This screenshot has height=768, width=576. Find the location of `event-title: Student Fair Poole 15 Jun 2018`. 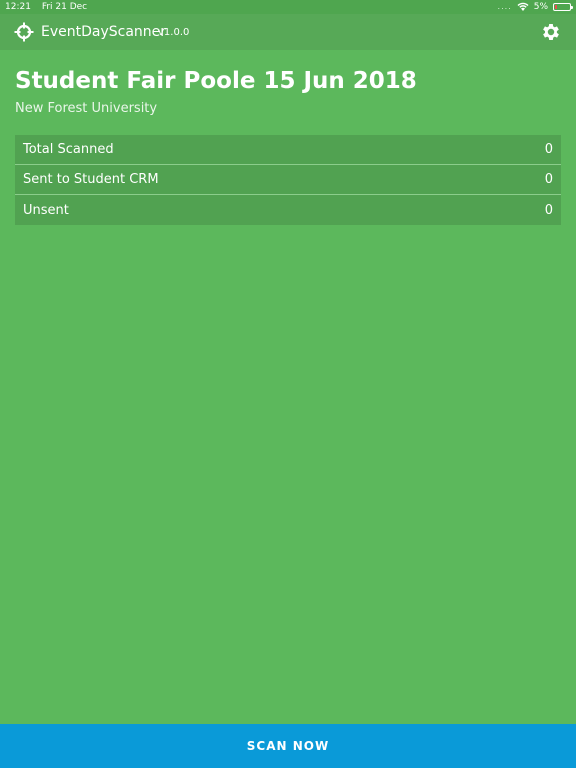

event-title: Student Fair Poole 15 Jun 2018 is located at coordinates (216, 81).